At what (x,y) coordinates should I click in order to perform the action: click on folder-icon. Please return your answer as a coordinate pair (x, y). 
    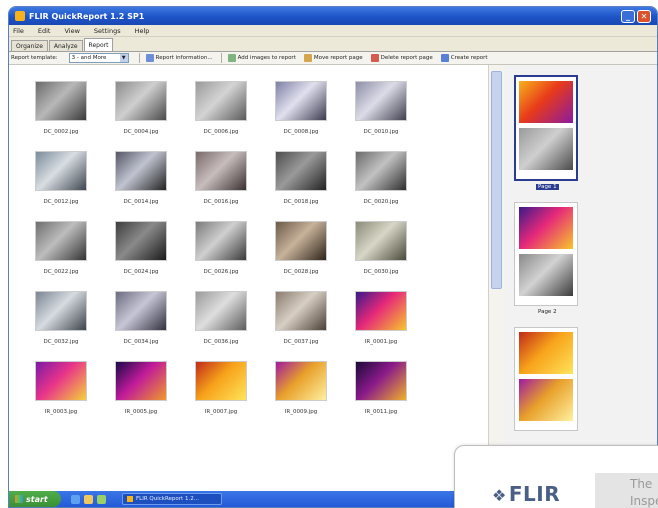
    Looking at the image, I should click on (88, 499).